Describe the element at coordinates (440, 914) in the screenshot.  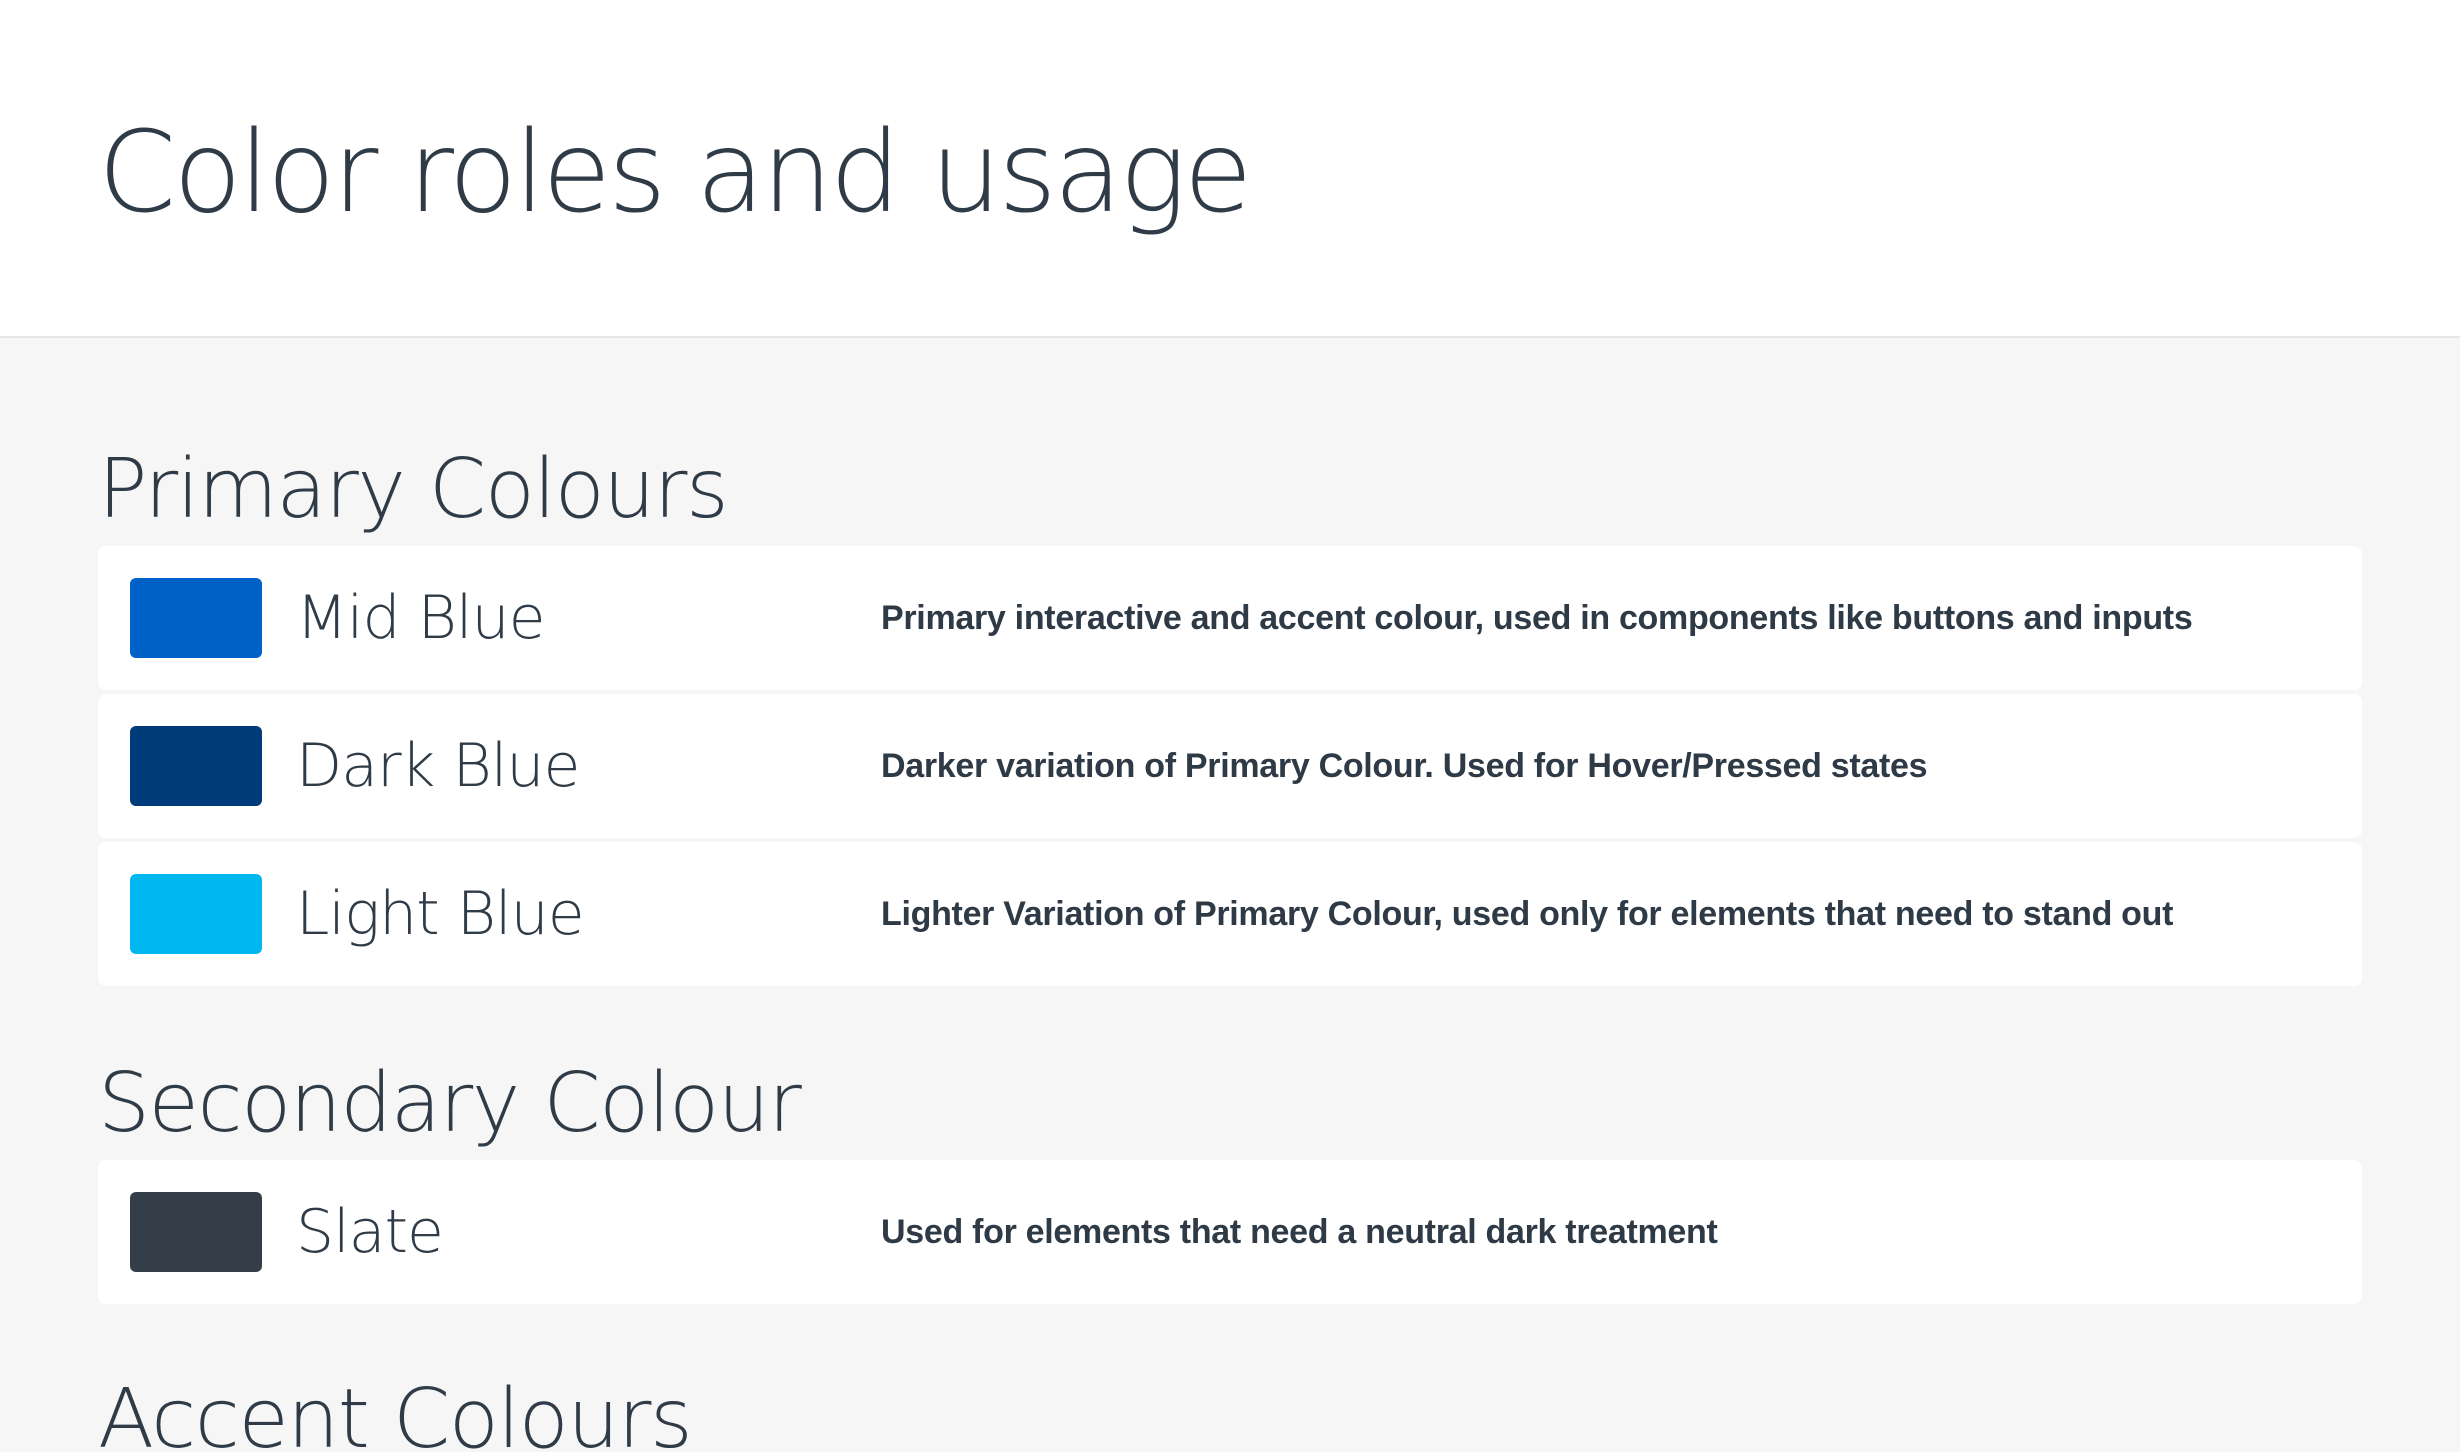
I see `color-name: Light Blue` at that location.